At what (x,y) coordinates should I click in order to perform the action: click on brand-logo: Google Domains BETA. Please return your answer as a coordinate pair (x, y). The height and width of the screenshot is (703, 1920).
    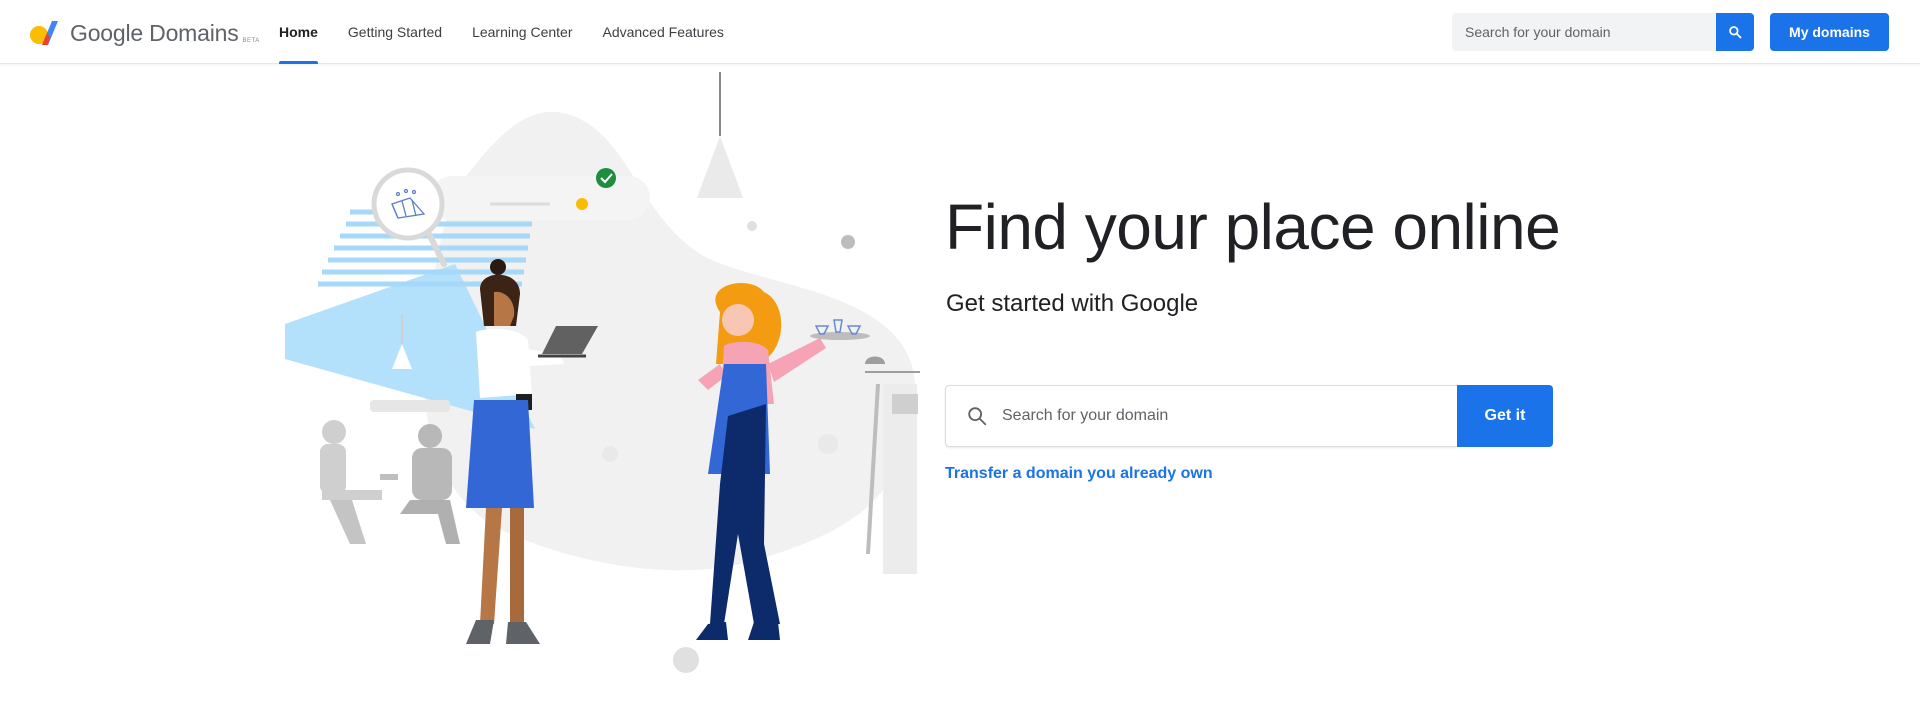
    Looking at the image, I should click on (144, 33).